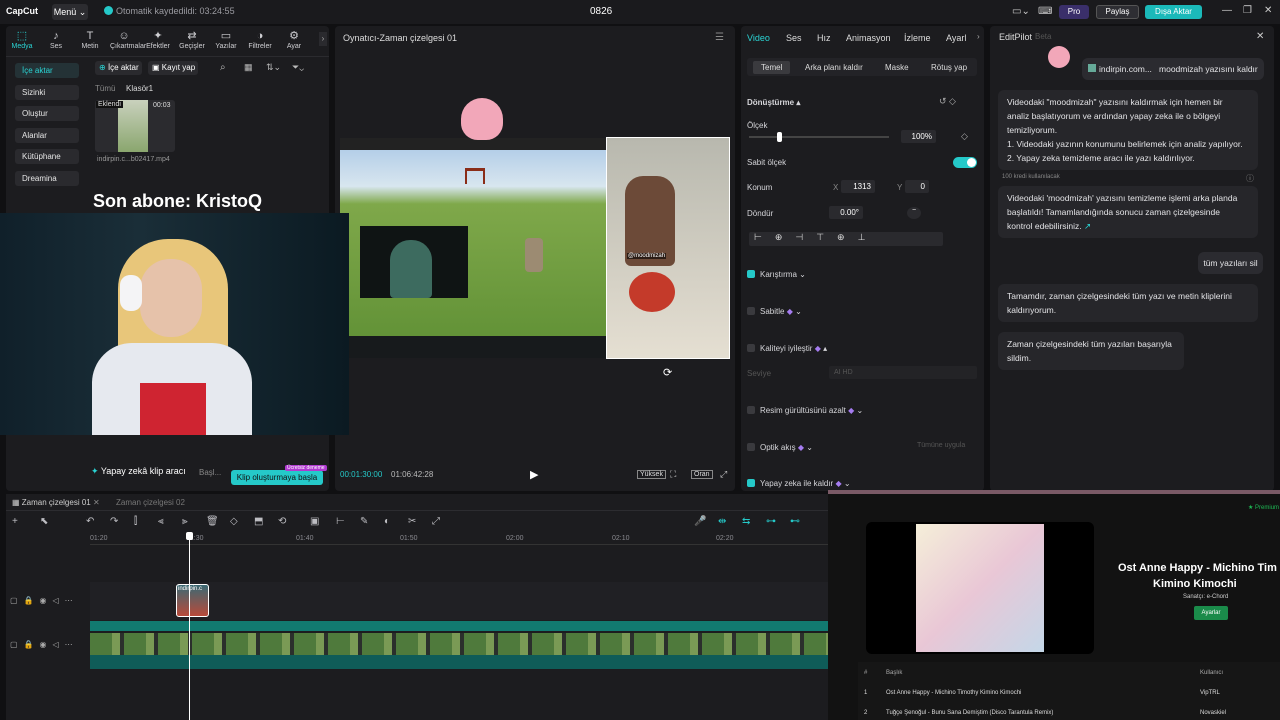 Image resolution: width=1280 pixels, height=720 pixels. I want to click on prop-subtab: Rötuş yap, so click(949, 67).